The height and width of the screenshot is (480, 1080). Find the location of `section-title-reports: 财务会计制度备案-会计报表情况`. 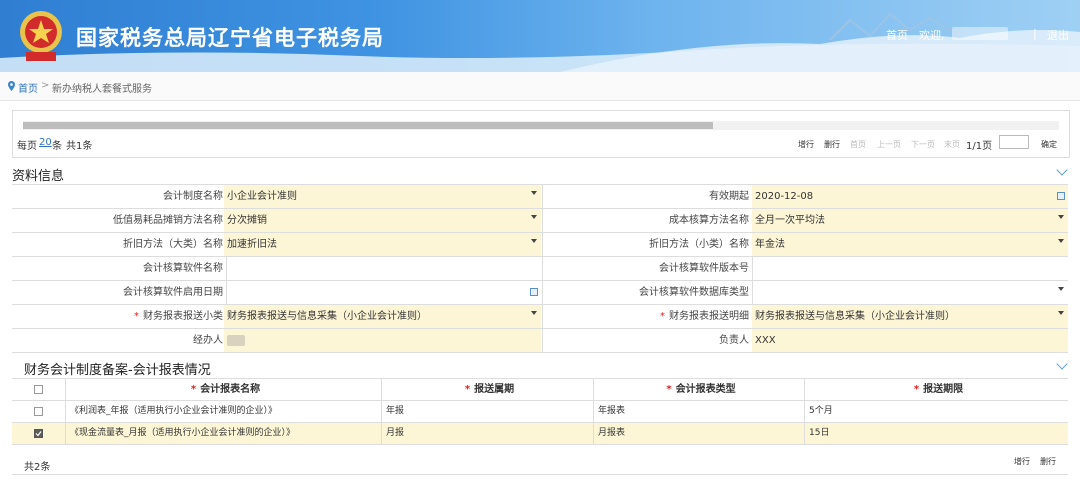

section-title-reports: 财务会计制度备案-会计报表情况 is located at coordinates (117, 370).